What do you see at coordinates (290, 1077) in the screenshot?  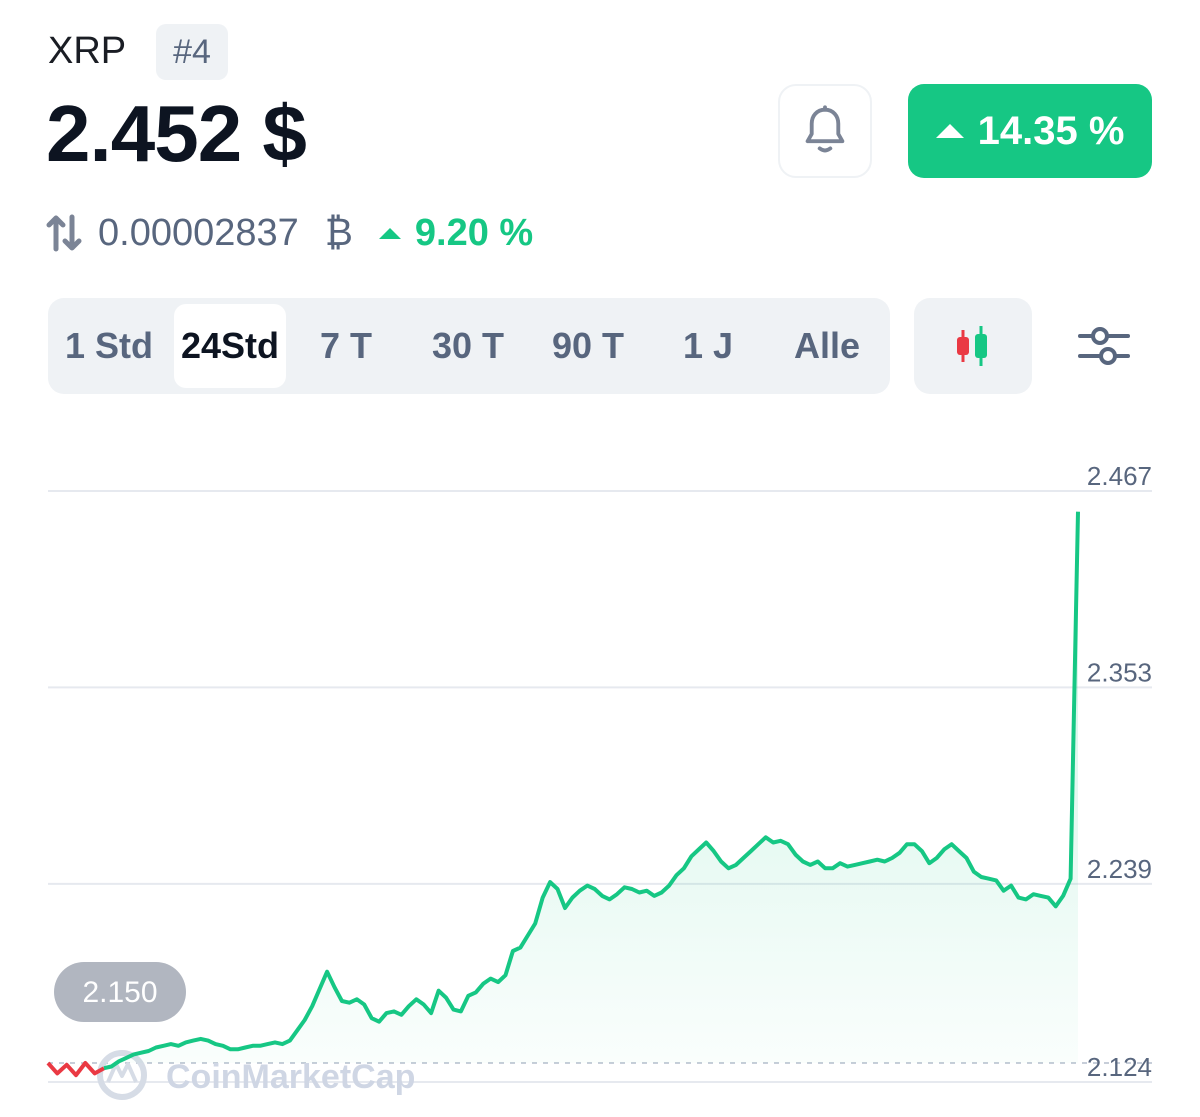 I see `watermark-text: CoinMarketCap` at bounding box center [290, 1077].